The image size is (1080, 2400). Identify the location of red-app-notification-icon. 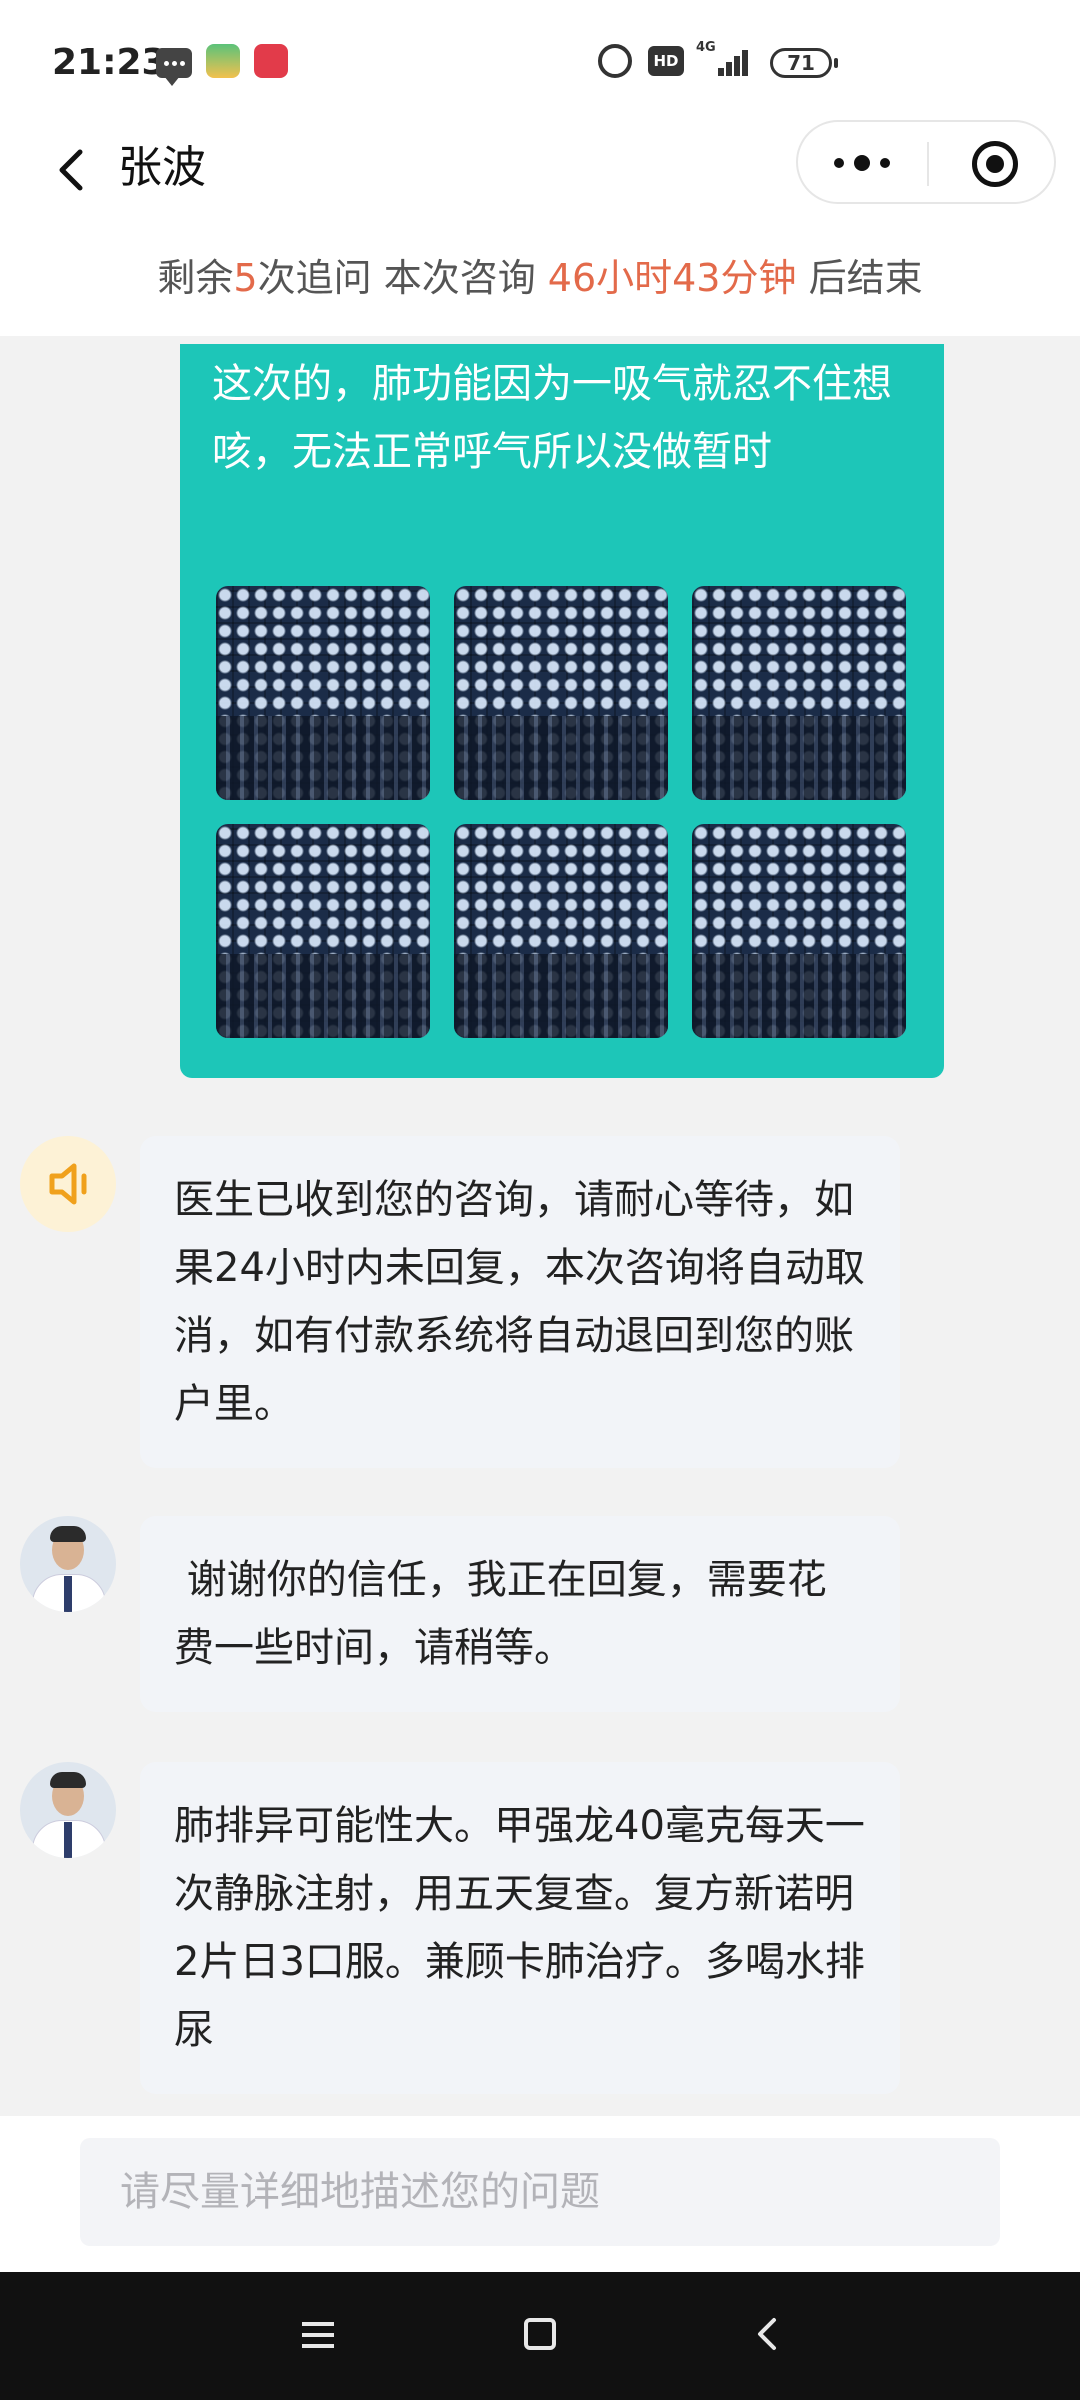
(271, 61).